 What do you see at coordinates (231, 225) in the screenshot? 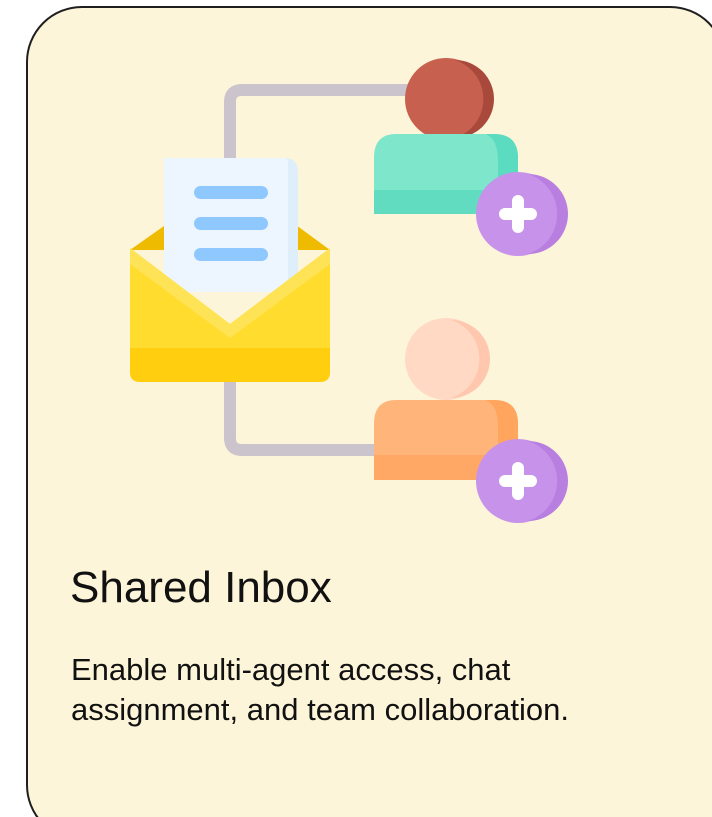
I see `letter-icon` at bounding box center [231, 225].